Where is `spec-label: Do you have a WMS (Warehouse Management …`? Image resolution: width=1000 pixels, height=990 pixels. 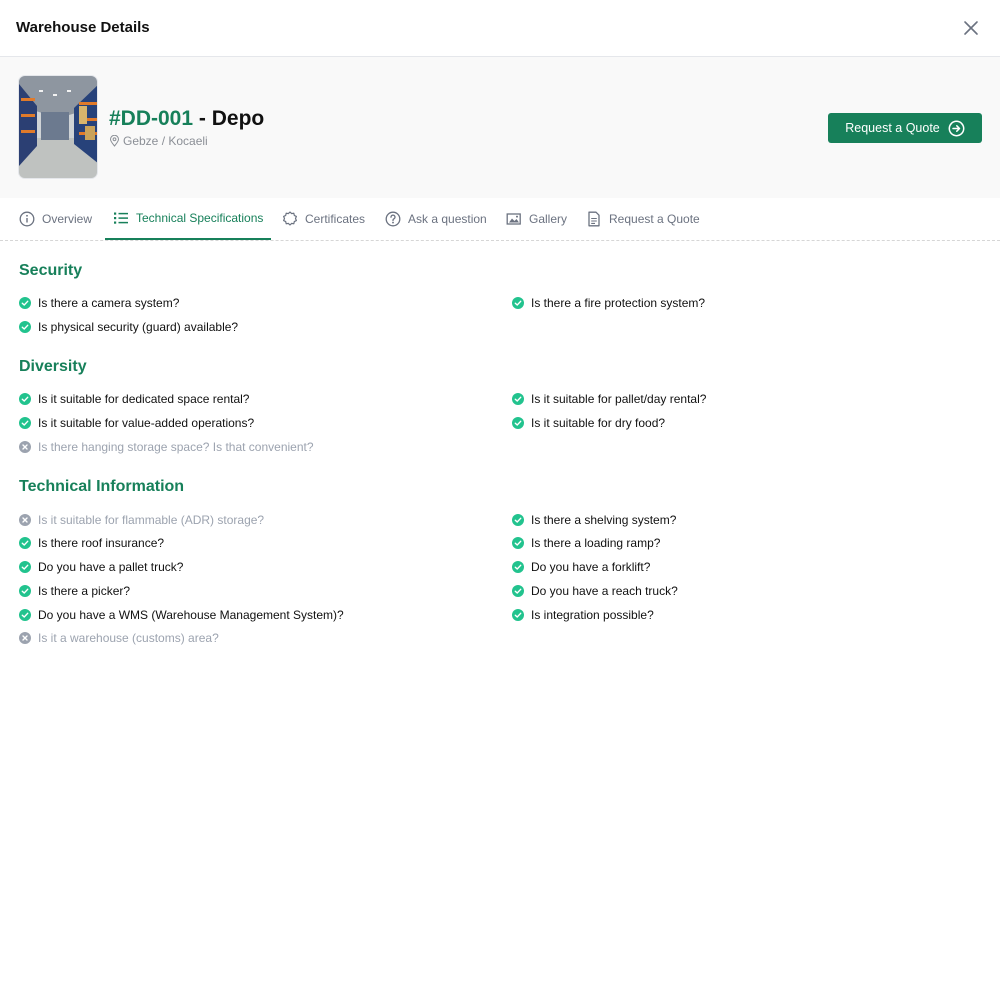
spec-label: Do you have a WMS (Warehouse Management … is located at coordinates (191, 615).